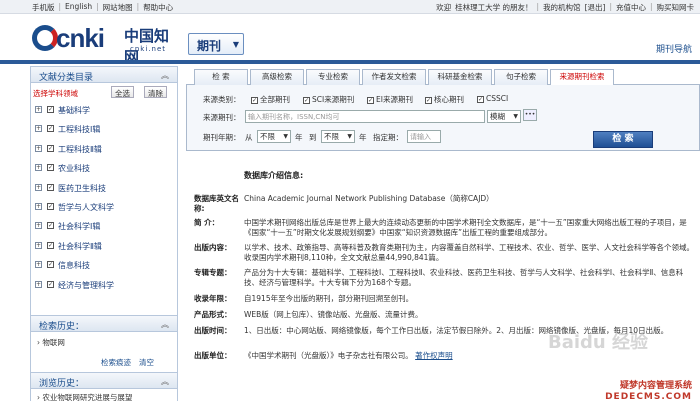  Describe the element at coordinates (104, 110) in the screenshot. I see `subject-item: + ✓ 基础科学` at that location.